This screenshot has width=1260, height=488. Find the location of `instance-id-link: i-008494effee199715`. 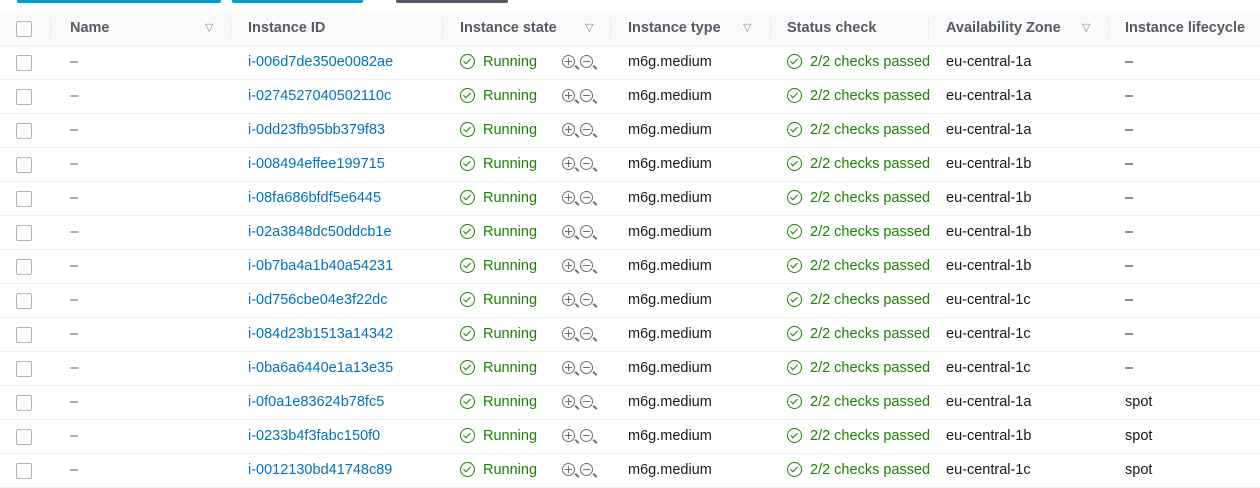

instance-id-link: i-008494effee199715 is located at coordinates (316, 164).